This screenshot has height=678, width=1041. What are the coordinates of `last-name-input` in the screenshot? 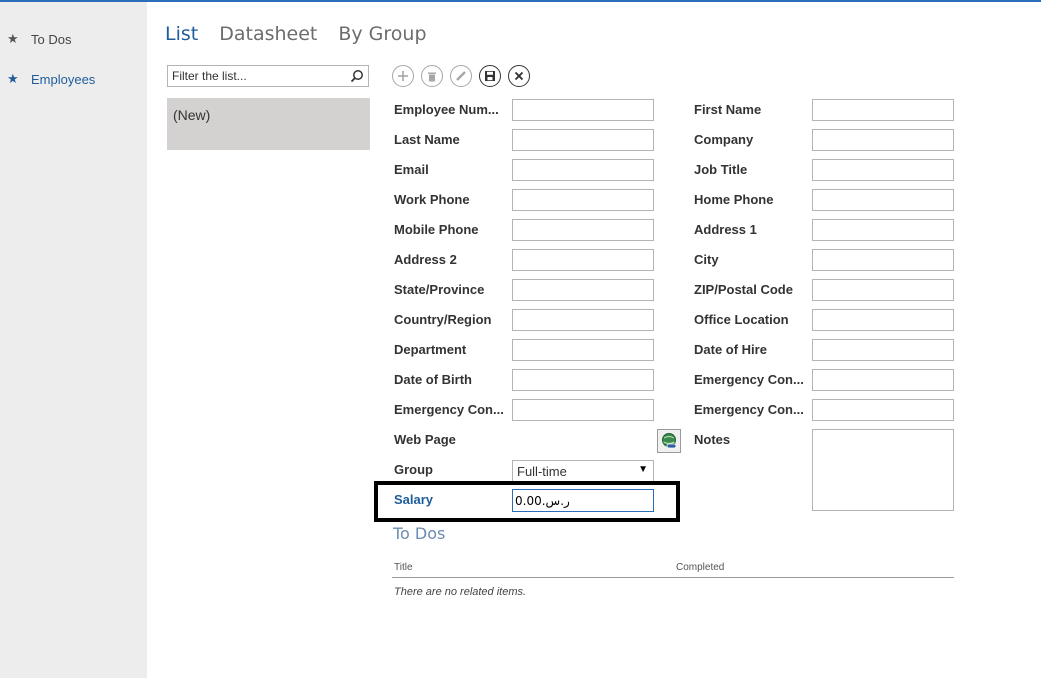 It's located at (583, 140).